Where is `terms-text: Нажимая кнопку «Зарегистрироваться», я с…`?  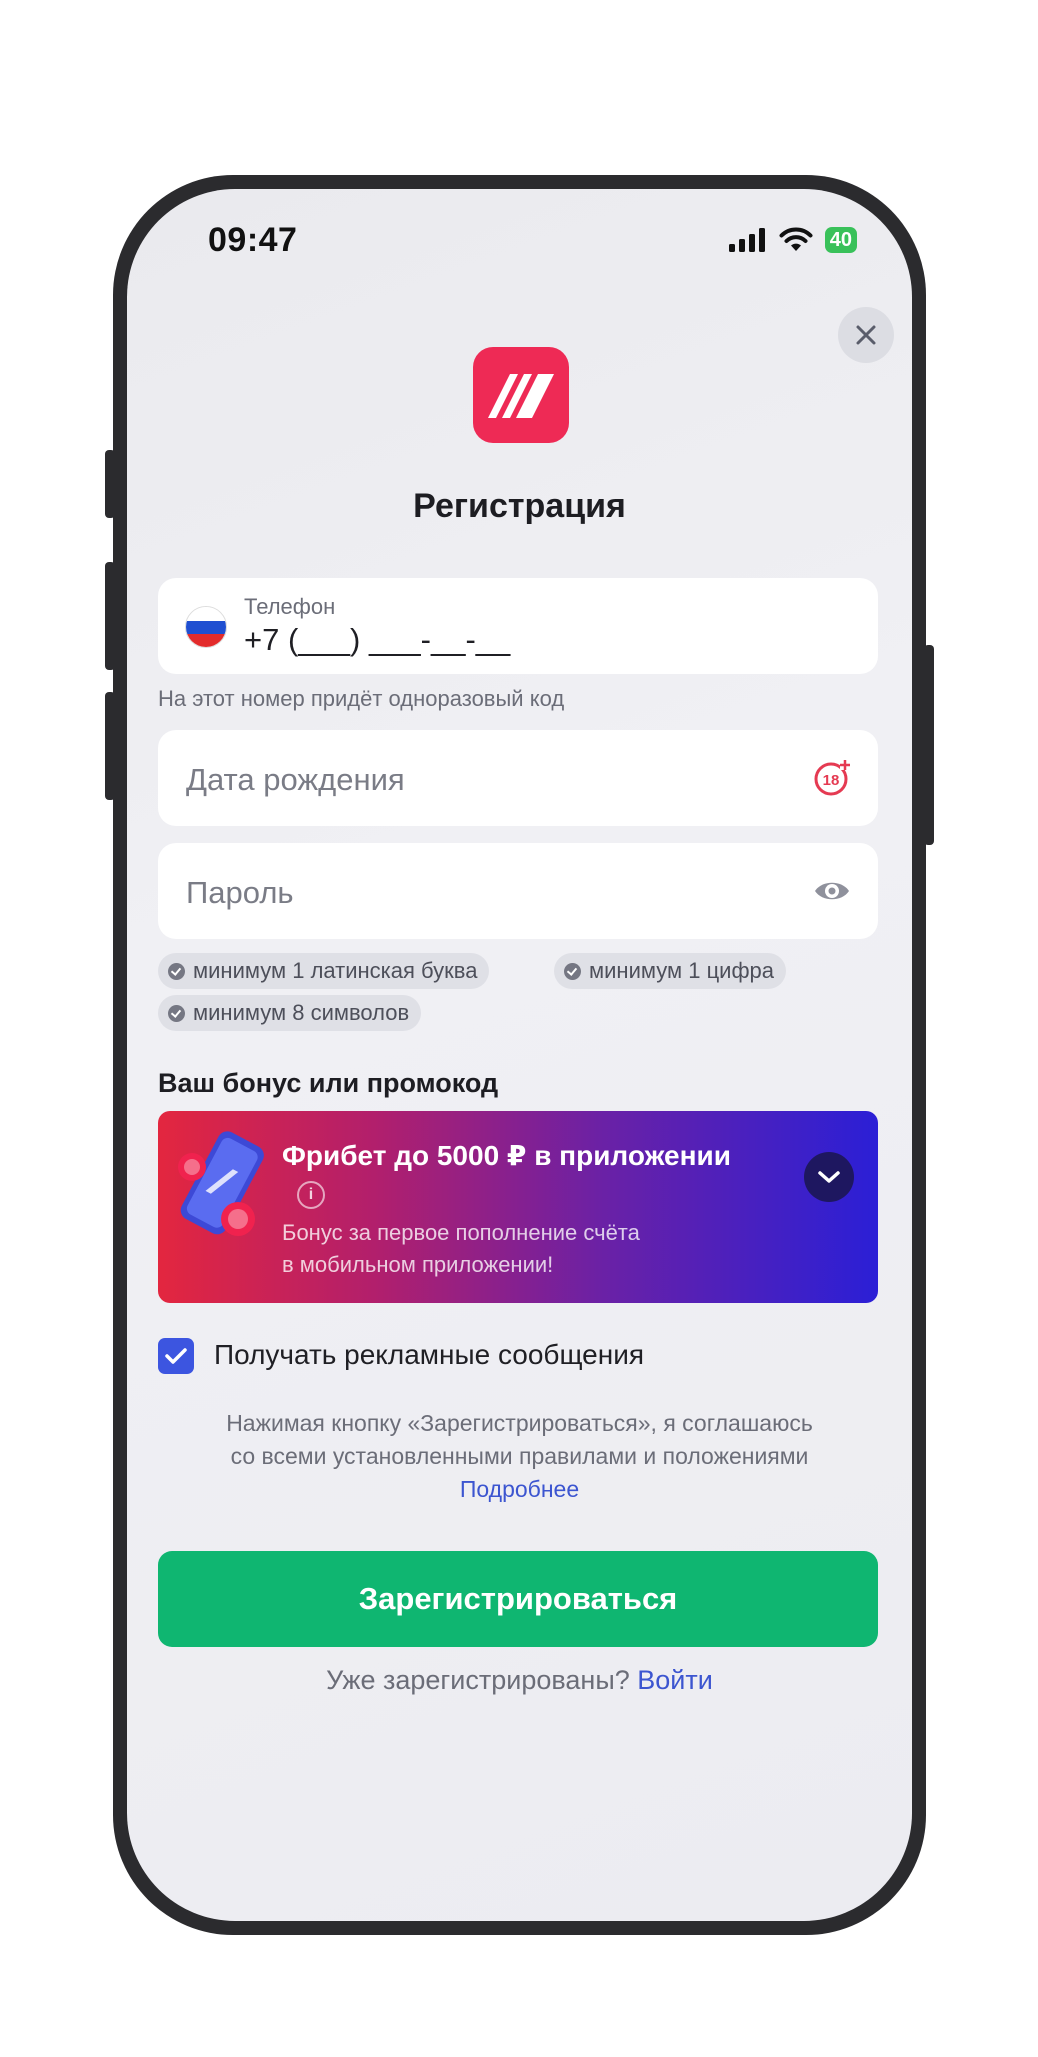
terms-text: Нажимая кнопку «Зарегистрироваться», я с… is located at coordinates (519, 1456).